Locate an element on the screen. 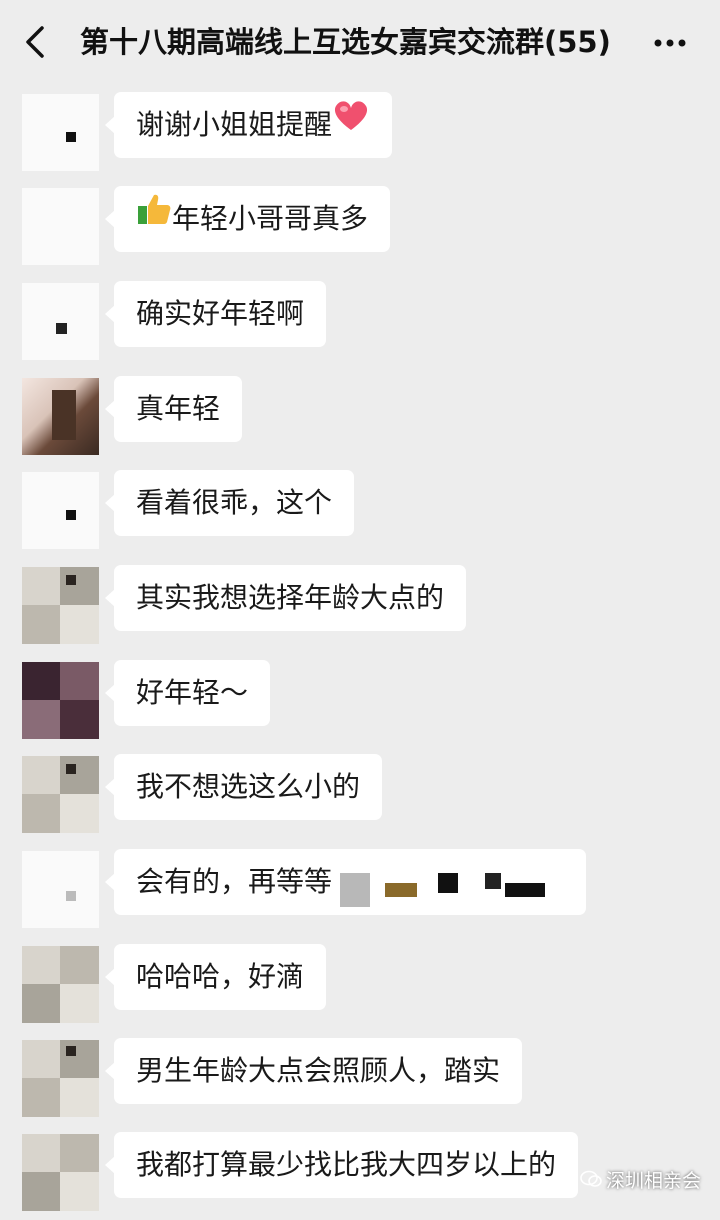 The image size is (720, 1220). watermark-text: 深圳相亲会 is located at coordinates (654, 1181).